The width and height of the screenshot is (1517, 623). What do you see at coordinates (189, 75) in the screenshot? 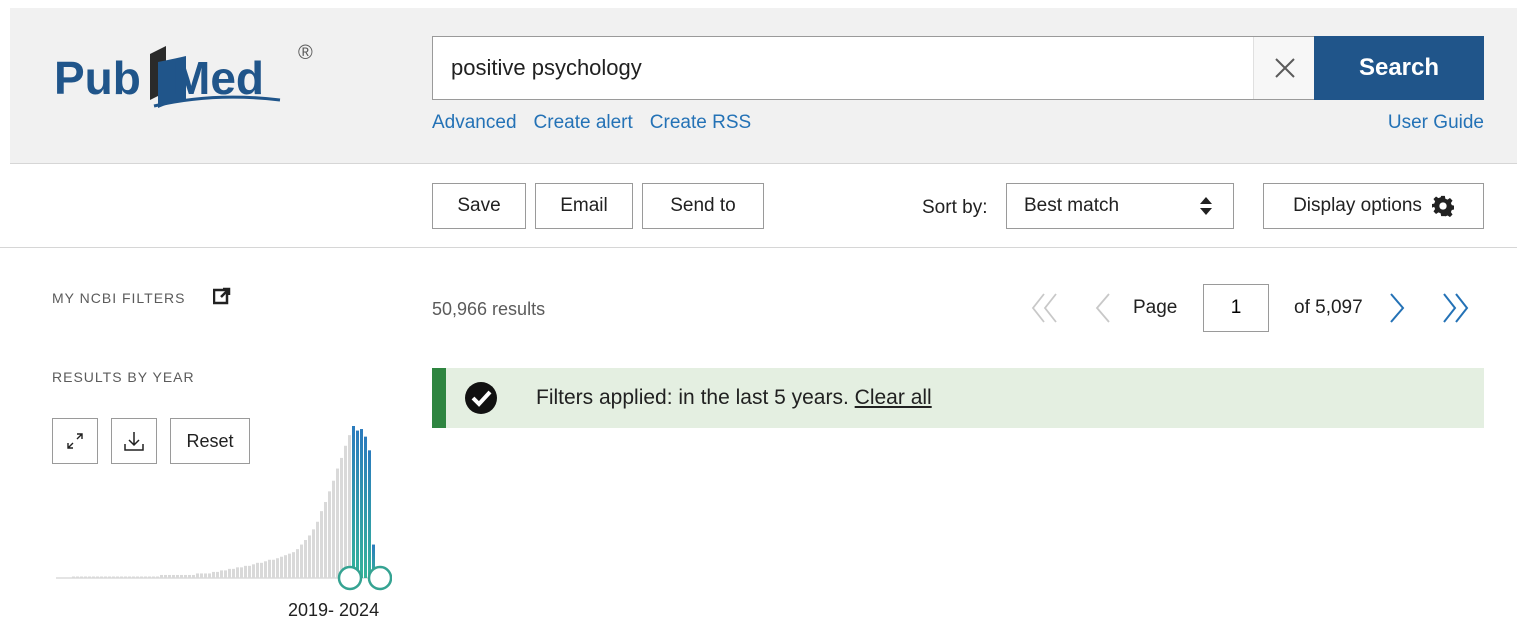
I see `pubmed-logo: Pub Med ®` at bounding box center [189, 75].